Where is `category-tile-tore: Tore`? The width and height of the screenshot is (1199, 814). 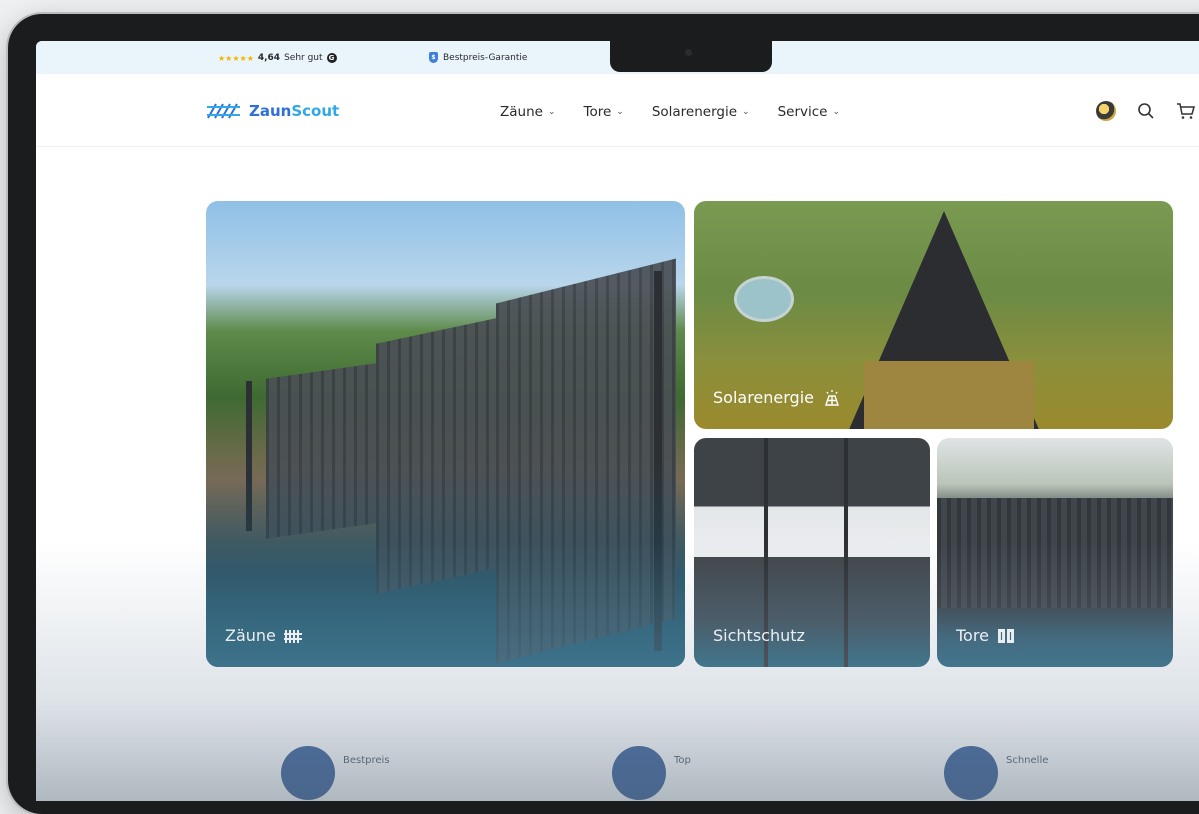
category-tile-tore: Tore is located at coordinates (1055, 552).